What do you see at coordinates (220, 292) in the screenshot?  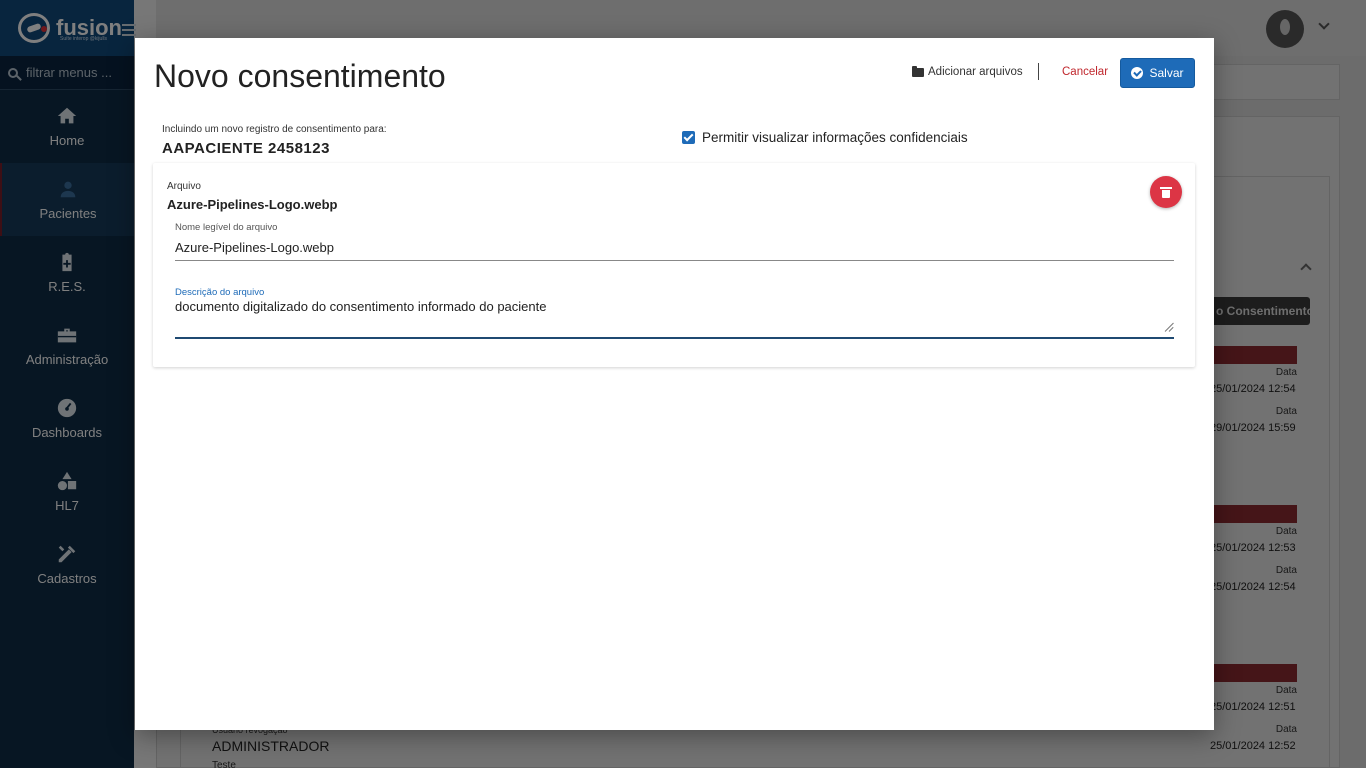 I see `description-label: Descrição do arquivo` at bounding box center [220, 292].